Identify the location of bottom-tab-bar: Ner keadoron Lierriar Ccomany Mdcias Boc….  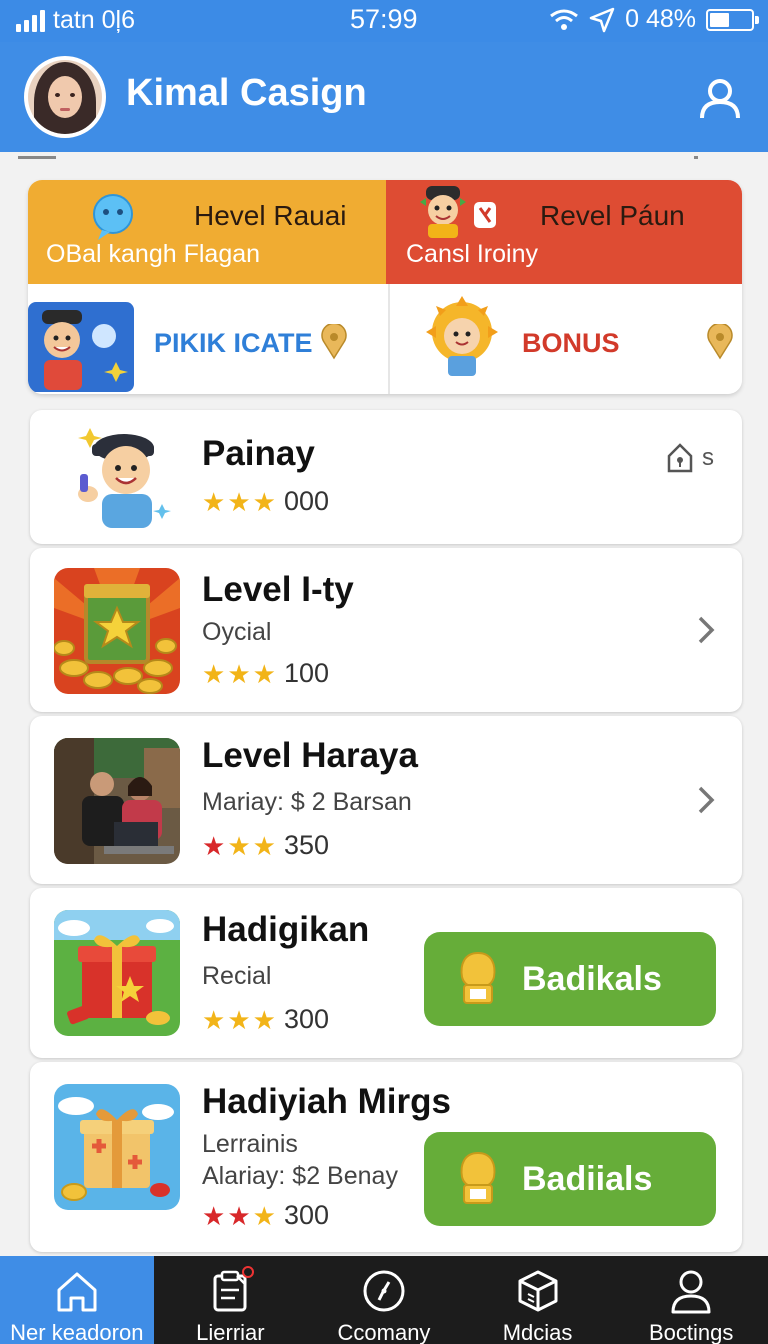
(384, 1300).